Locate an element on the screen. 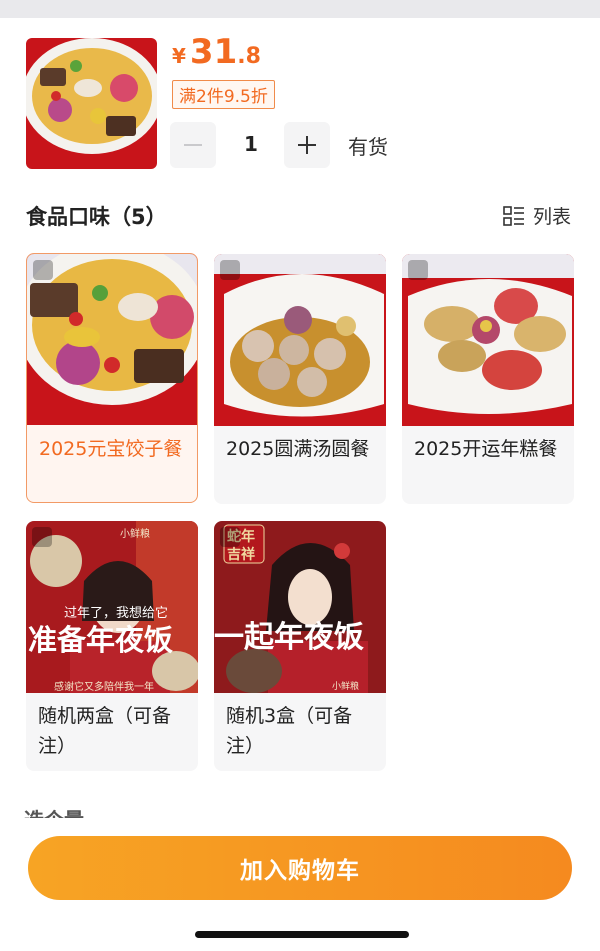 This screenshot has width=600, height=951. price-decimal: .8 is located at coordinates (249, 56).